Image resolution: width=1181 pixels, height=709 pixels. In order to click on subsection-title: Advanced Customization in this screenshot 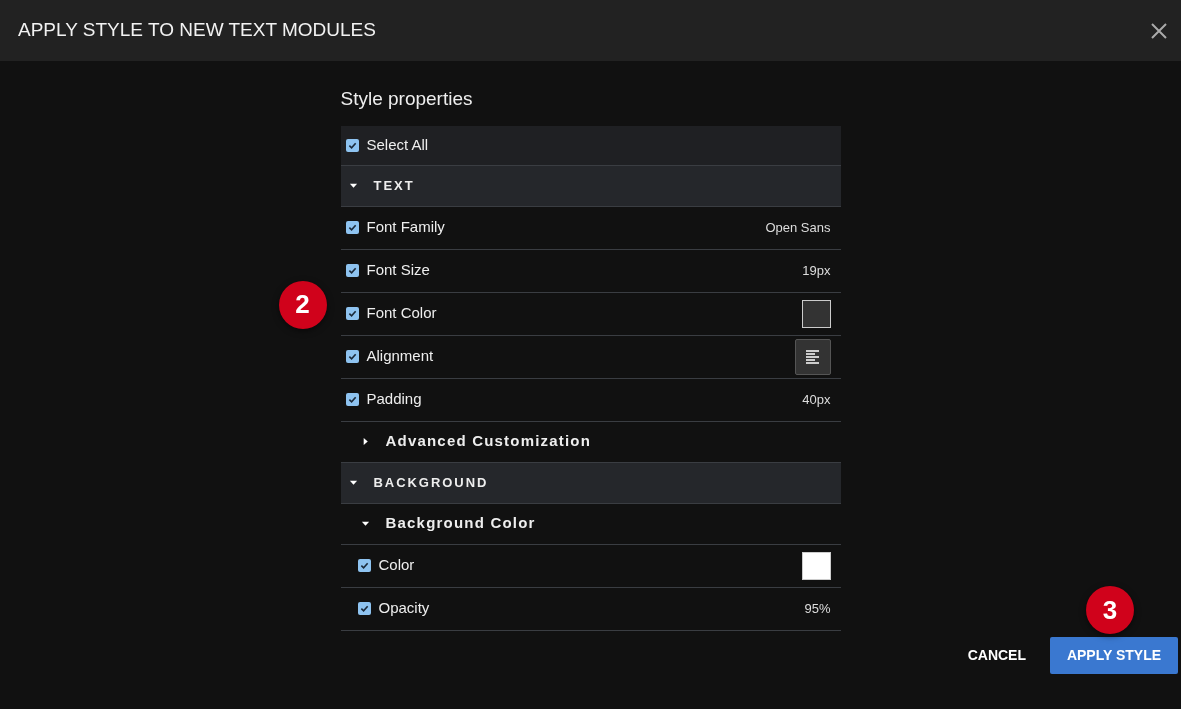, I will do `click(488, 441)`.